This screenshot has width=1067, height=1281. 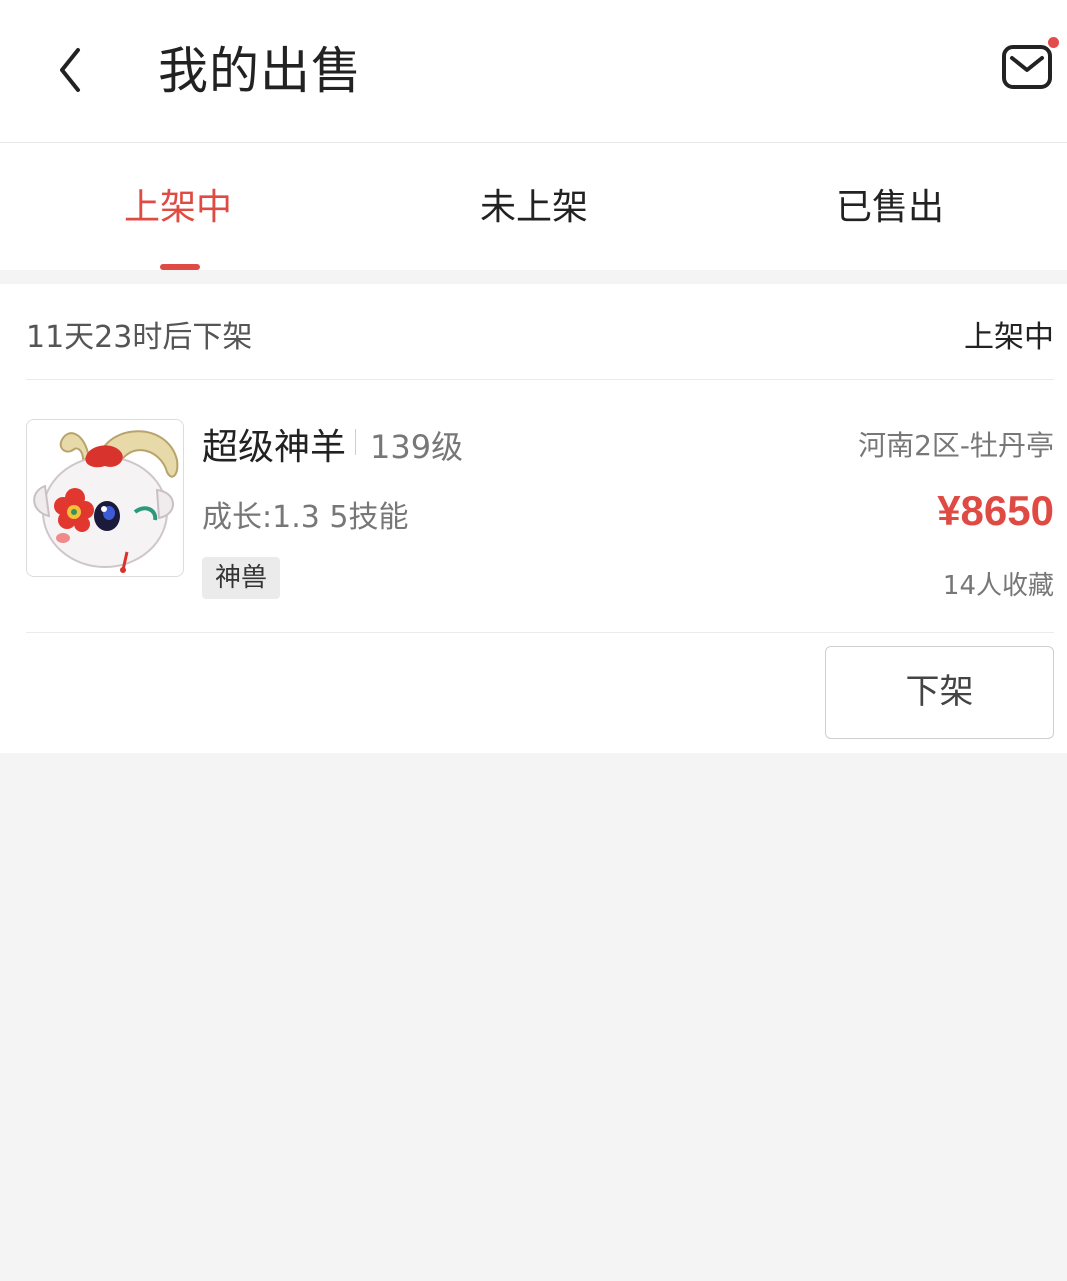 What do you see at coordinates (998, 586) in the screenshot?
I see `favorites-count: 14人收藏` at bounding box center [998, 586].